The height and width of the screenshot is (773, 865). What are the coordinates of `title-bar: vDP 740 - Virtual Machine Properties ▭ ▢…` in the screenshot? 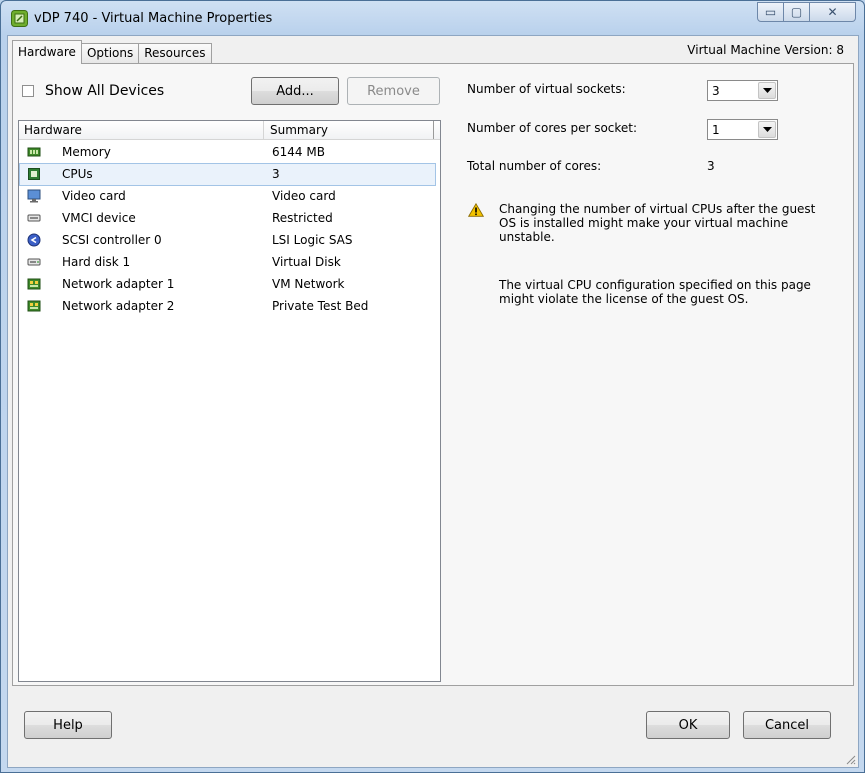 It's located at (432, 18).